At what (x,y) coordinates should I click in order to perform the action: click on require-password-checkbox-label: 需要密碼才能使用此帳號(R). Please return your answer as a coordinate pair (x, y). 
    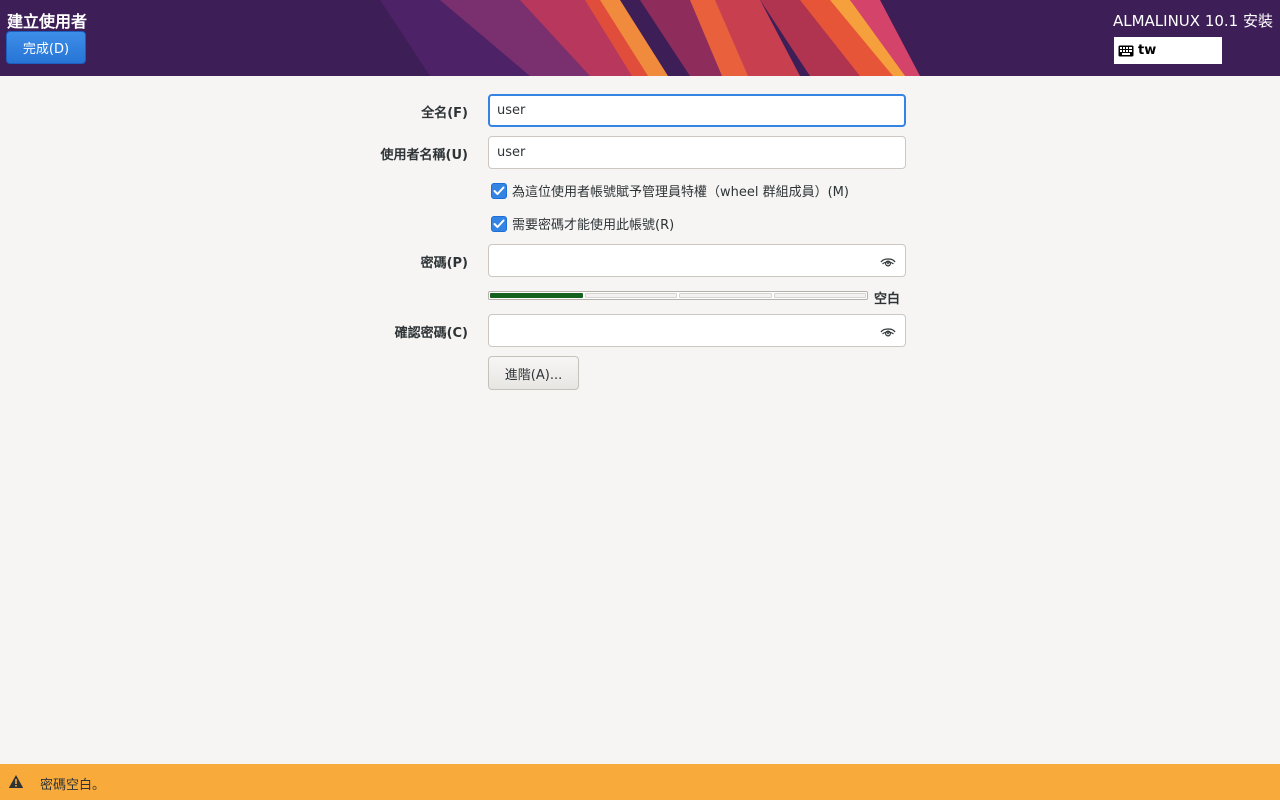
    Looking at the image, I should click on (593, 225).